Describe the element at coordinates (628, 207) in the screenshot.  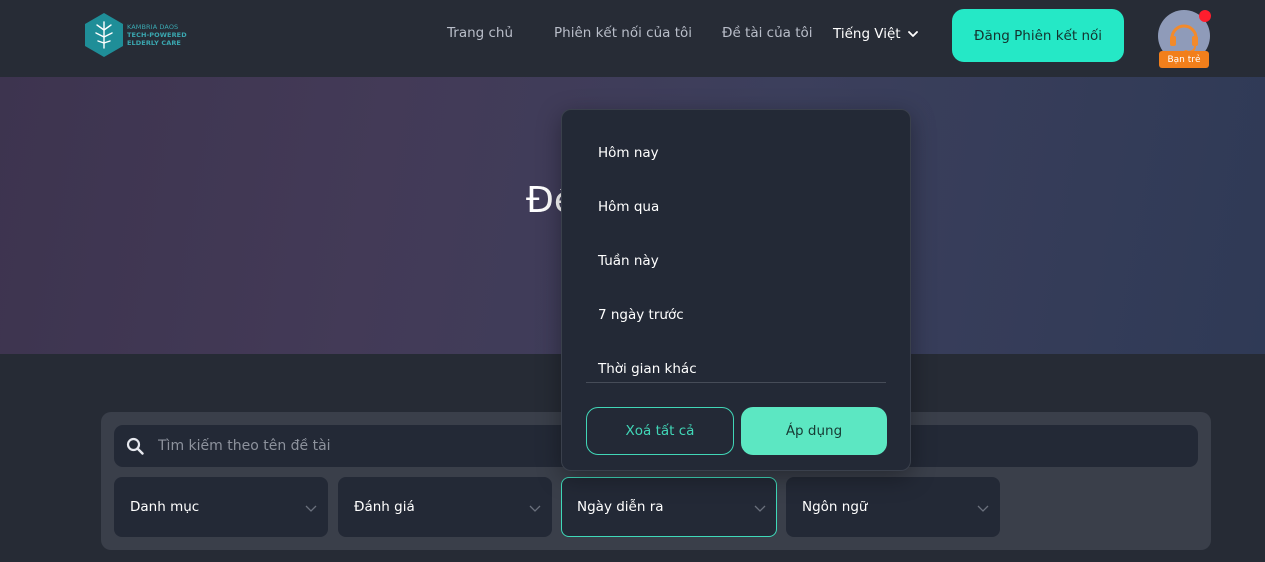
I see `date-option-yesterday: Hôm qua` at that location.